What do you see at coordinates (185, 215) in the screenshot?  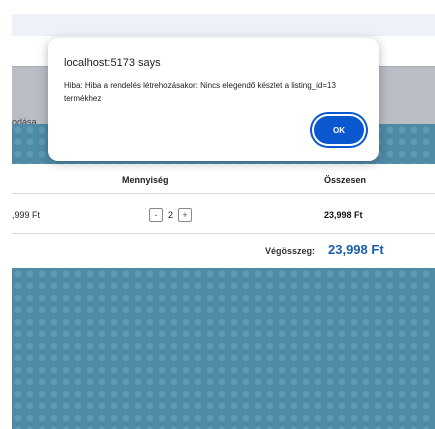 I see `increment-button: +` at bounding box center [185, 215].